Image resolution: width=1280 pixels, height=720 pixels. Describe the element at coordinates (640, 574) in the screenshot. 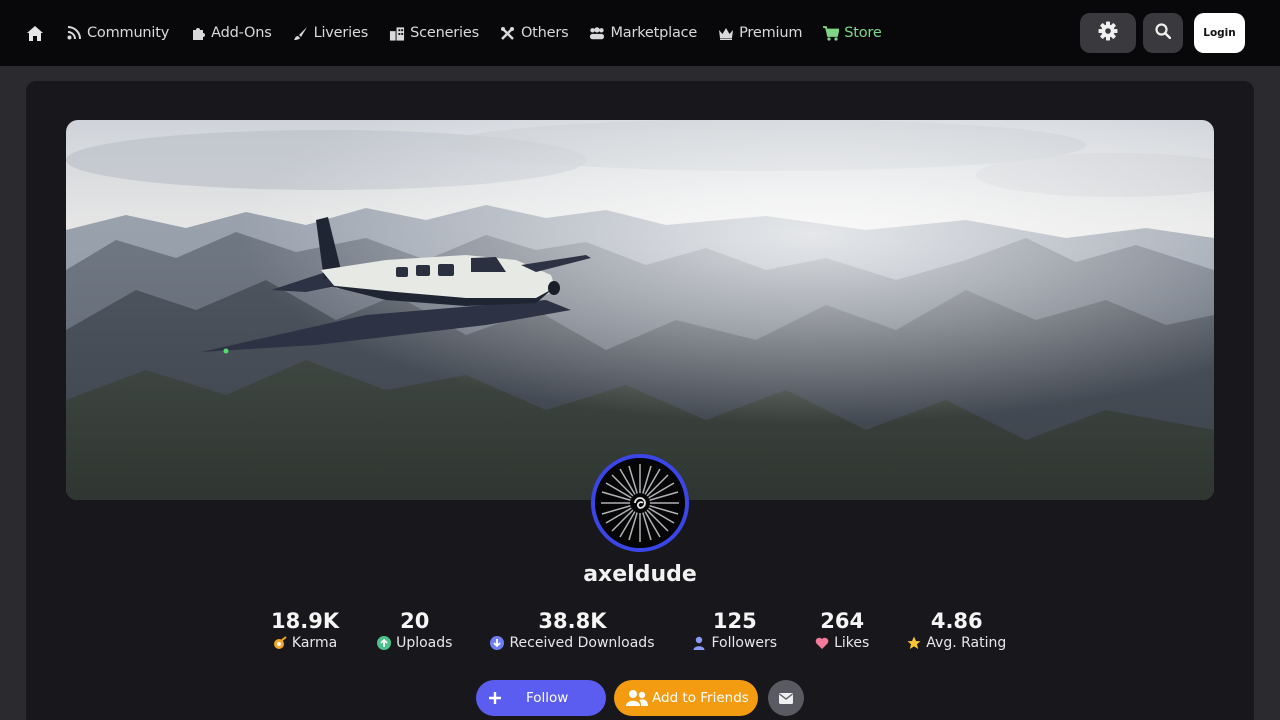

I see `profile-username: axeldude` at that location.